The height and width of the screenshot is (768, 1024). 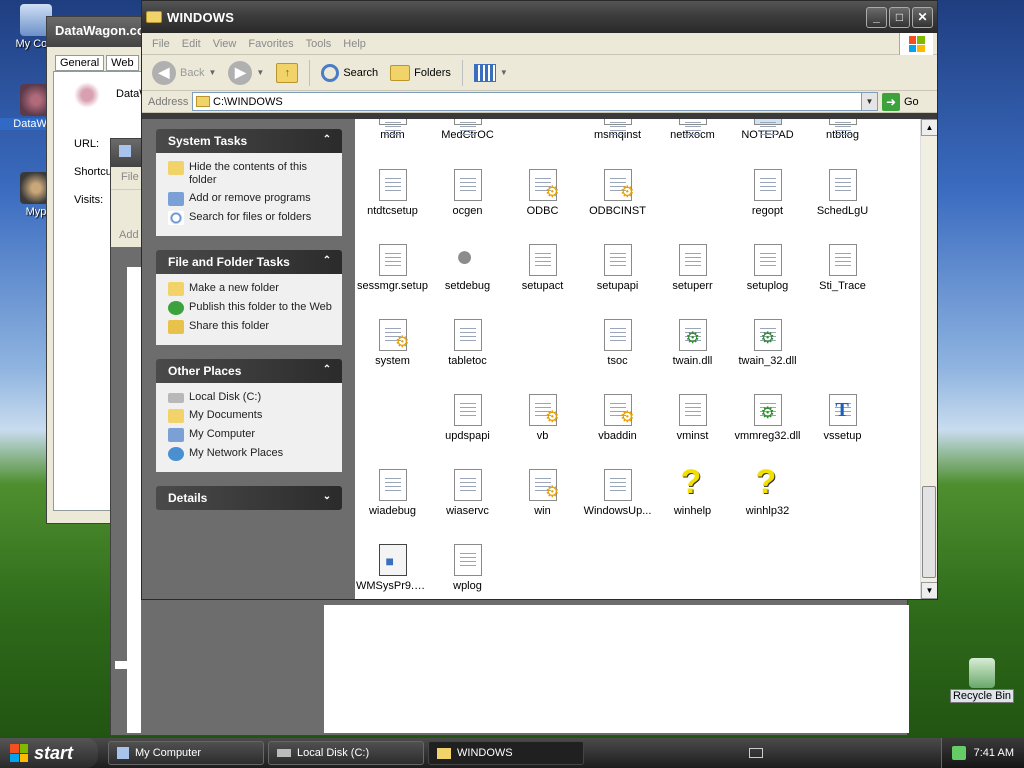 I want to click on clock: 7:41 AM, so click(x=994, y=753).